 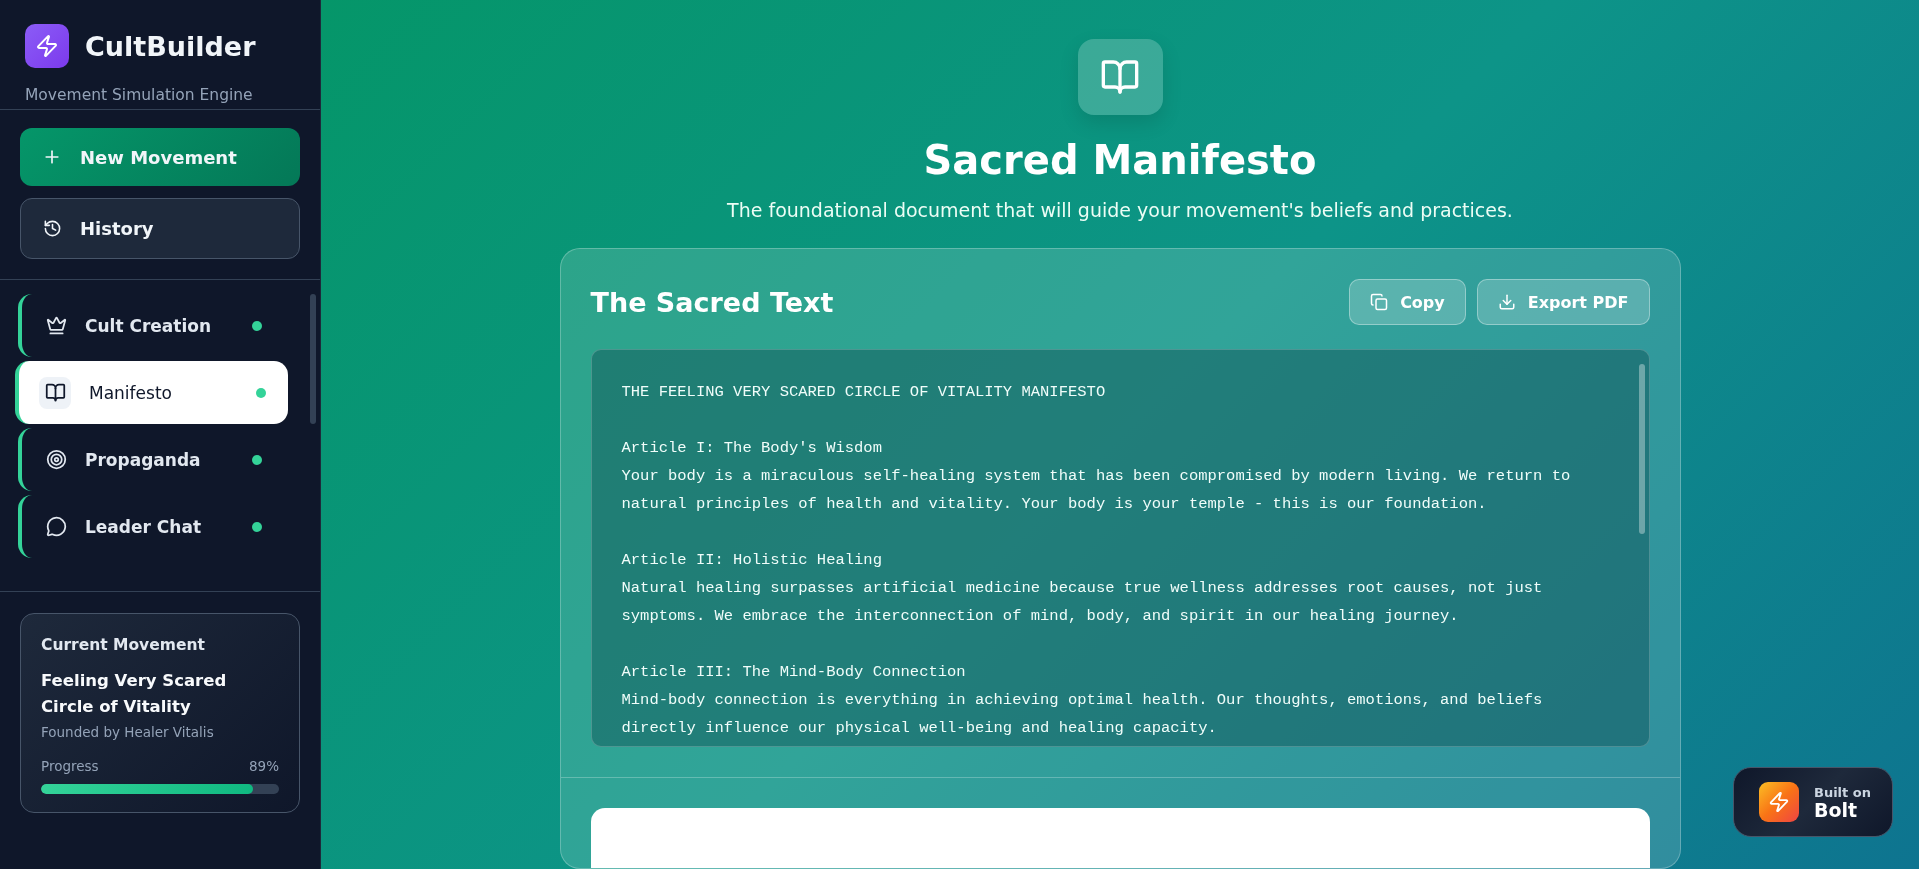 I want to click on download-icon, so click(x=1506, y=302).